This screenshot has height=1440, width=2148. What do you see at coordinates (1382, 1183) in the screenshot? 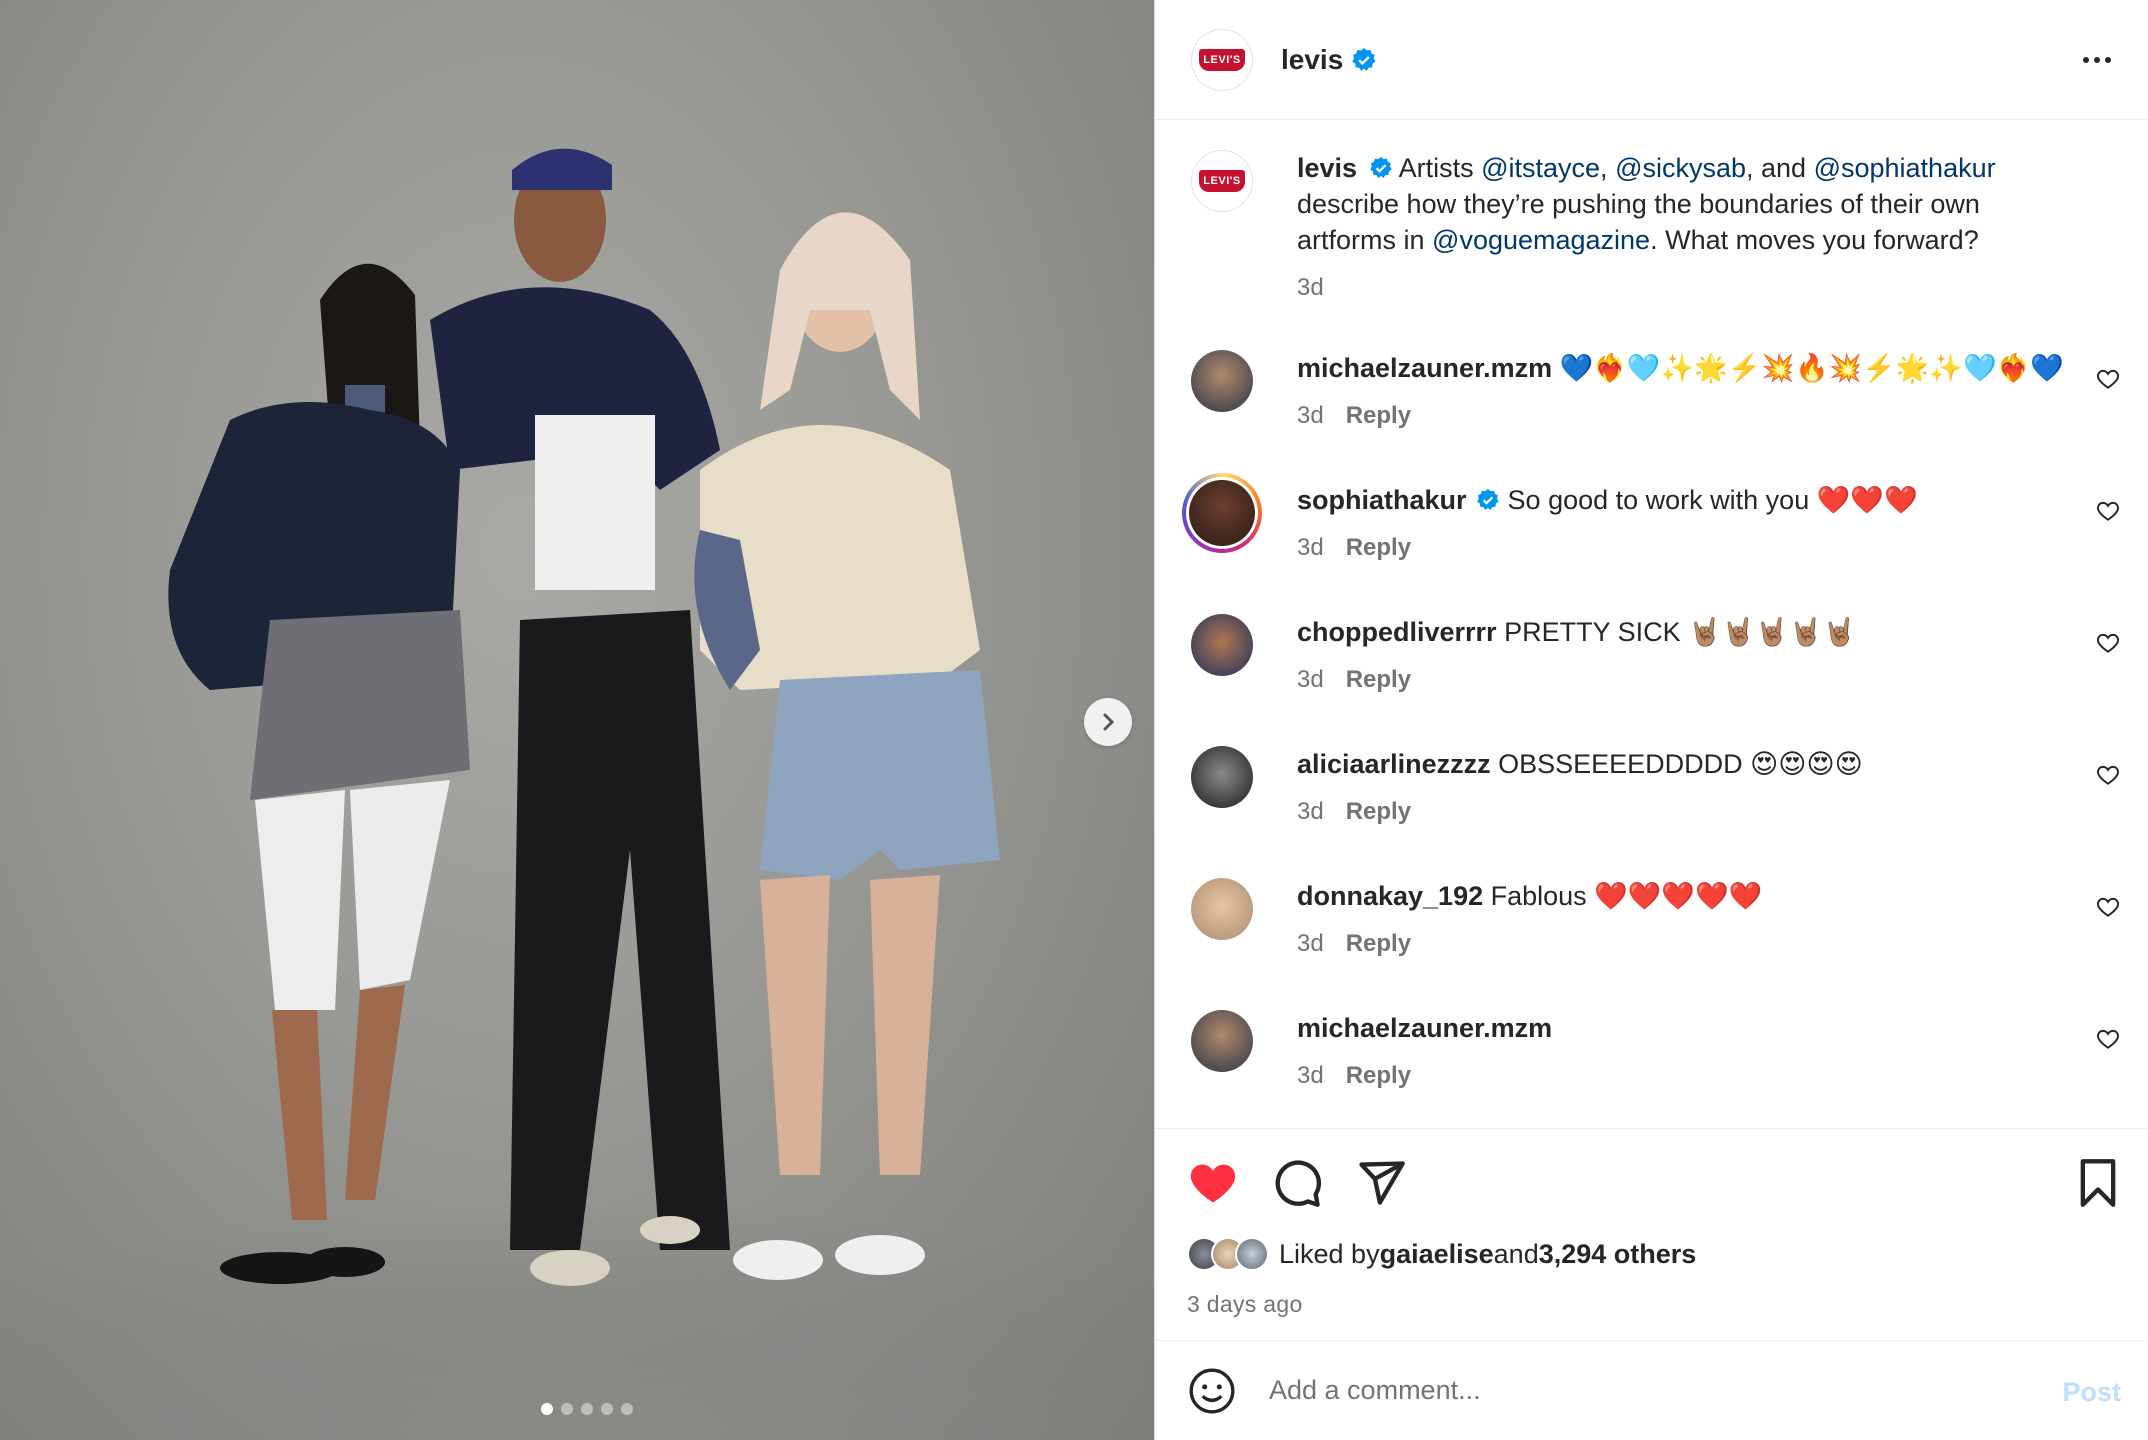
I see `share-icon` at bounding box center [1382, 1183].